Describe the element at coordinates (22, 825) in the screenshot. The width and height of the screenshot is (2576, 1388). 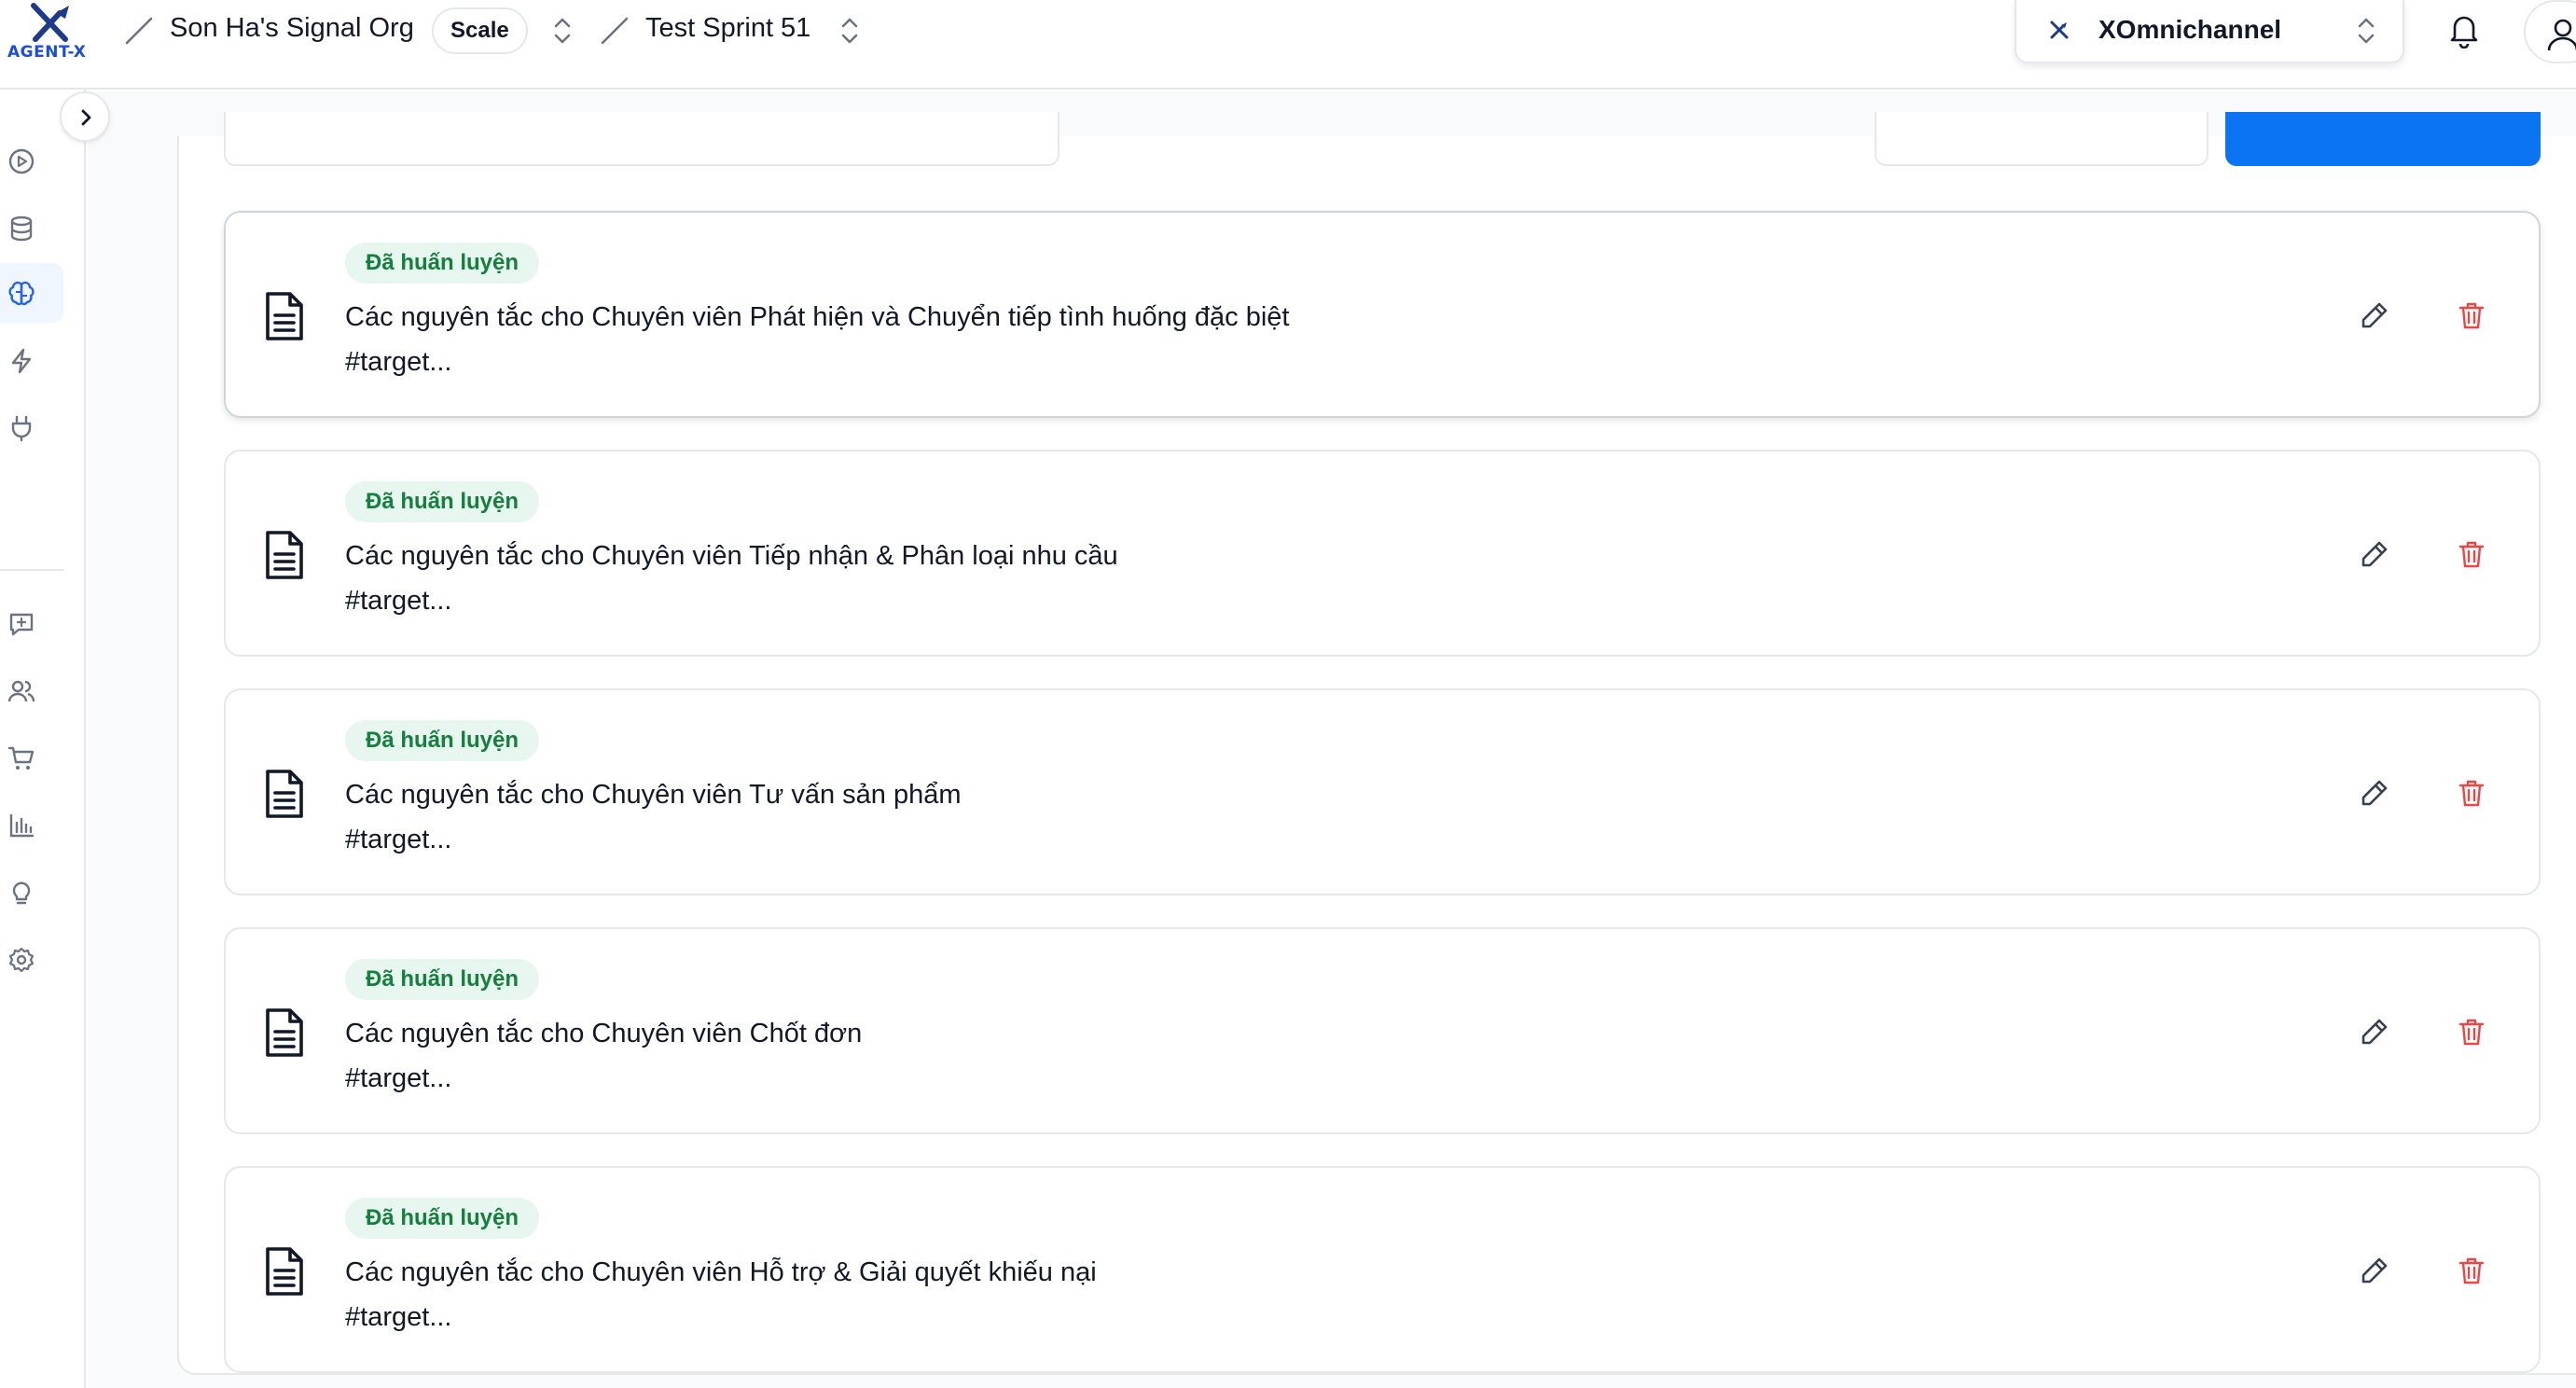
I see `bar-chart-icon` at that location.